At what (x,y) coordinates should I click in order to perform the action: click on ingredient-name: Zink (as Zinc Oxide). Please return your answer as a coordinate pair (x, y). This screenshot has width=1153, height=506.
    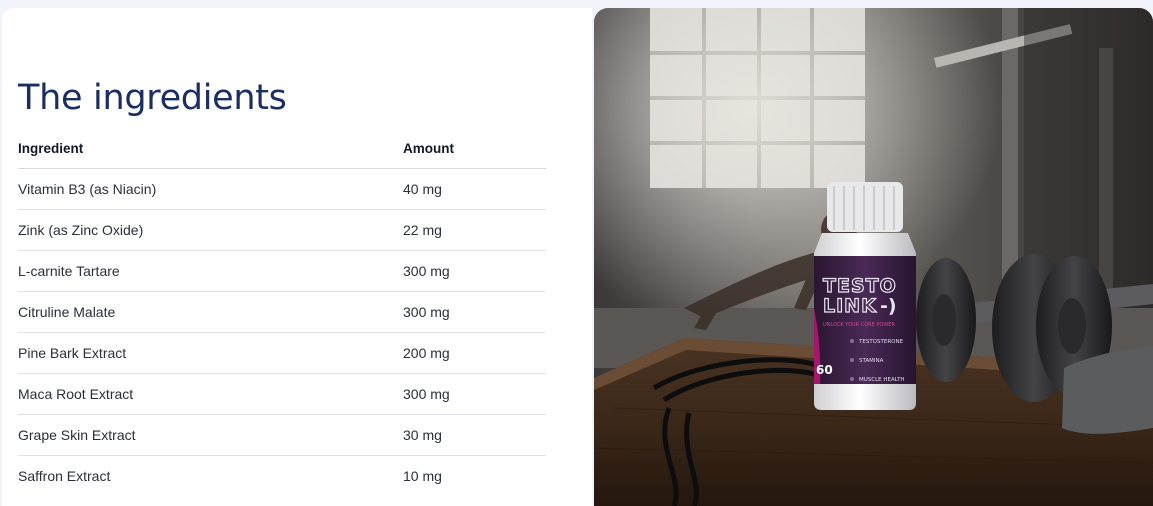
    Looking at the image, I should click on (210, 230).